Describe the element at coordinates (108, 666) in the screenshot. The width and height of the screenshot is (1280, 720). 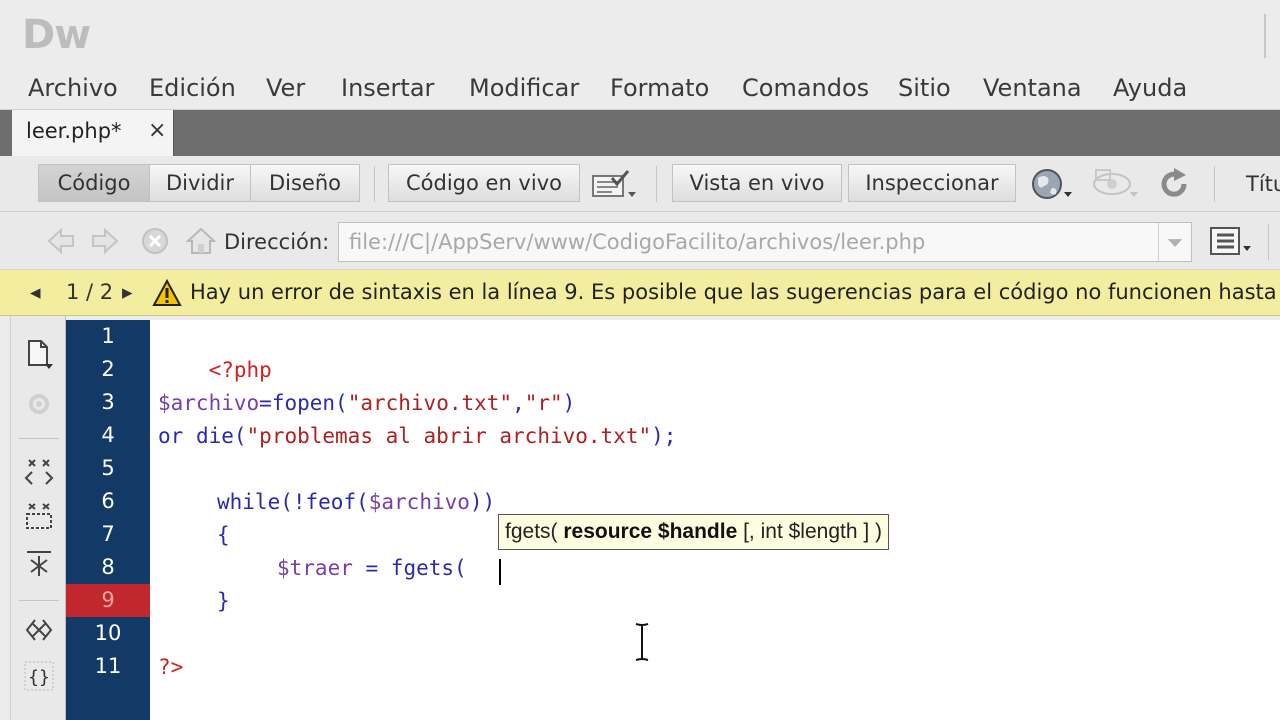
I see `line-number: 11` at that location.